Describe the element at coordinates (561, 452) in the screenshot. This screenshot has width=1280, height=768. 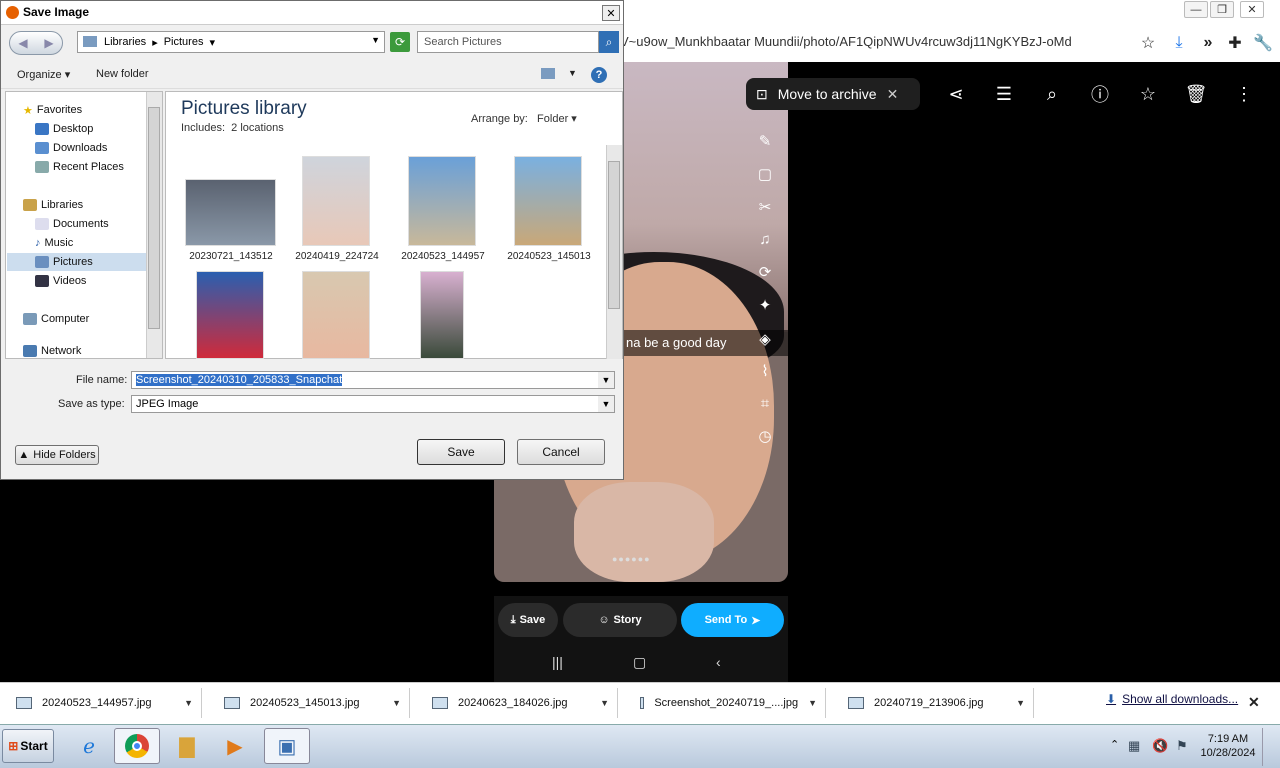
I see `cancel-button: Cancel` at that location.